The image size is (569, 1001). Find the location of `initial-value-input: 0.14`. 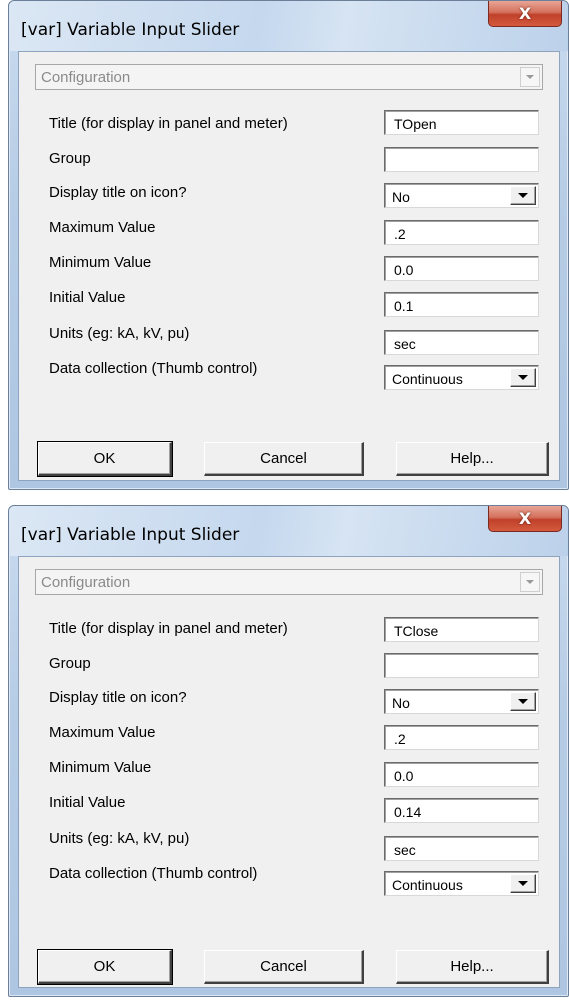

initial-value-input: 0.14 is located at coordinates (461, 810).